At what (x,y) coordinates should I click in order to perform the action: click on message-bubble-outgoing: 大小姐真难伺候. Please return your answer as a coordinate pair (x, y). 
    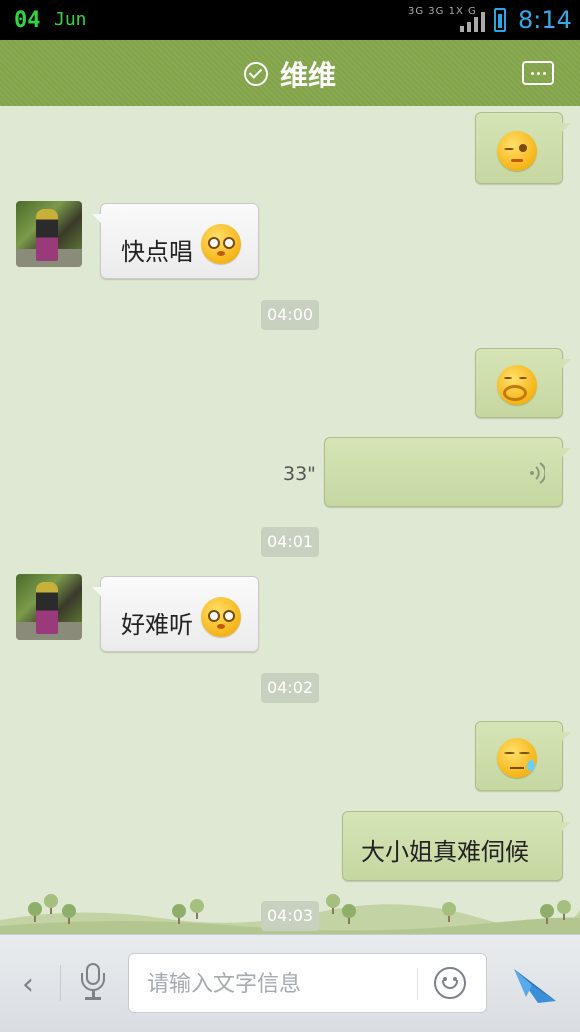
    Looking at the image, I should click on (456, 846).